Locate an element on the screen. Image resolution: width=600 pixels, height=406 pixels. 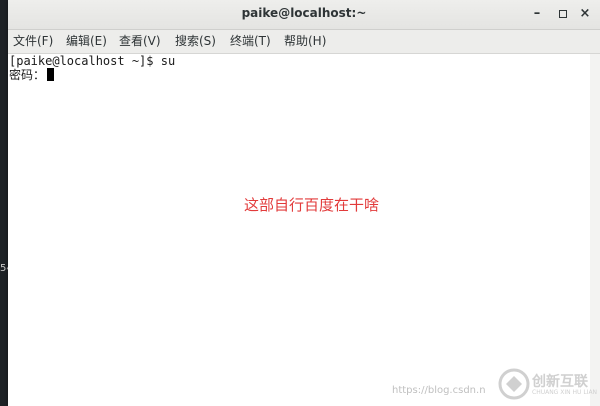
maximize-icon is located at coordinates (563, 13).